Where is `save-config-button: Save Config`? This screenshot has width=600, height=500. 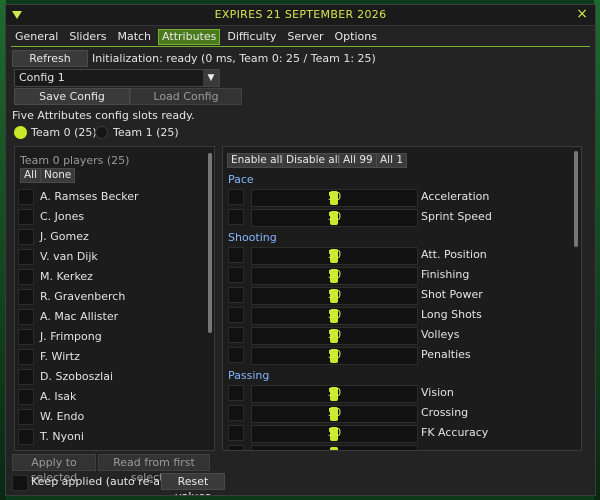
save-config-button: Save Config is located at coordinates (72, 96).